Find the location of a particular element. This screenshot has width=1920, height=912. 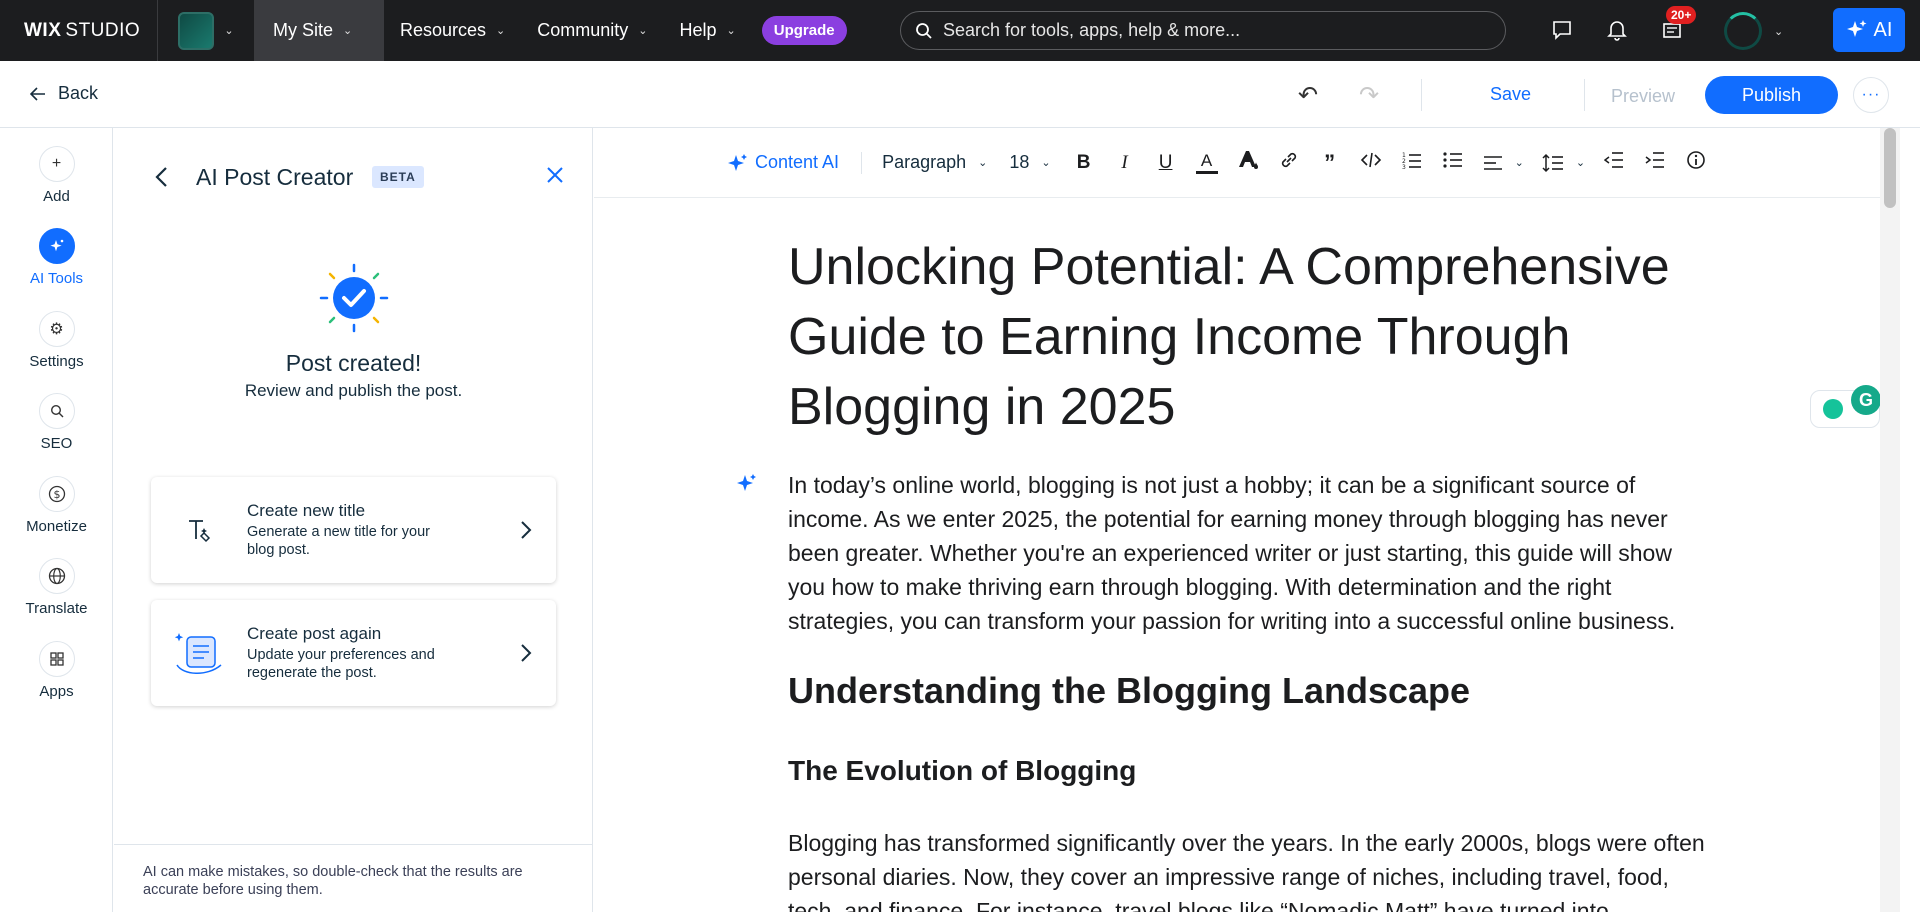

nav-label: My Site is located at coordinates (303, 30).